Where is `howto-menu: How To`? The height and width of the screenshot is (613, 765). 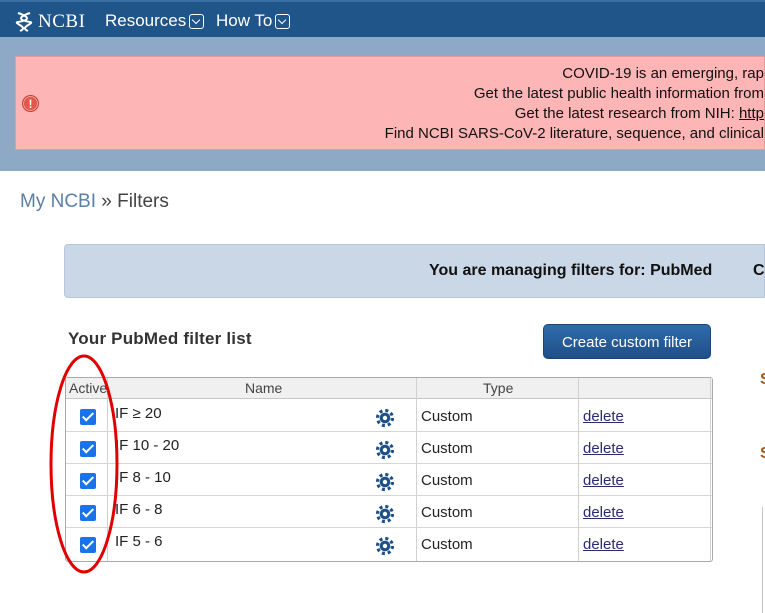
howto-menu: How To is located at coordinates (253, 21).